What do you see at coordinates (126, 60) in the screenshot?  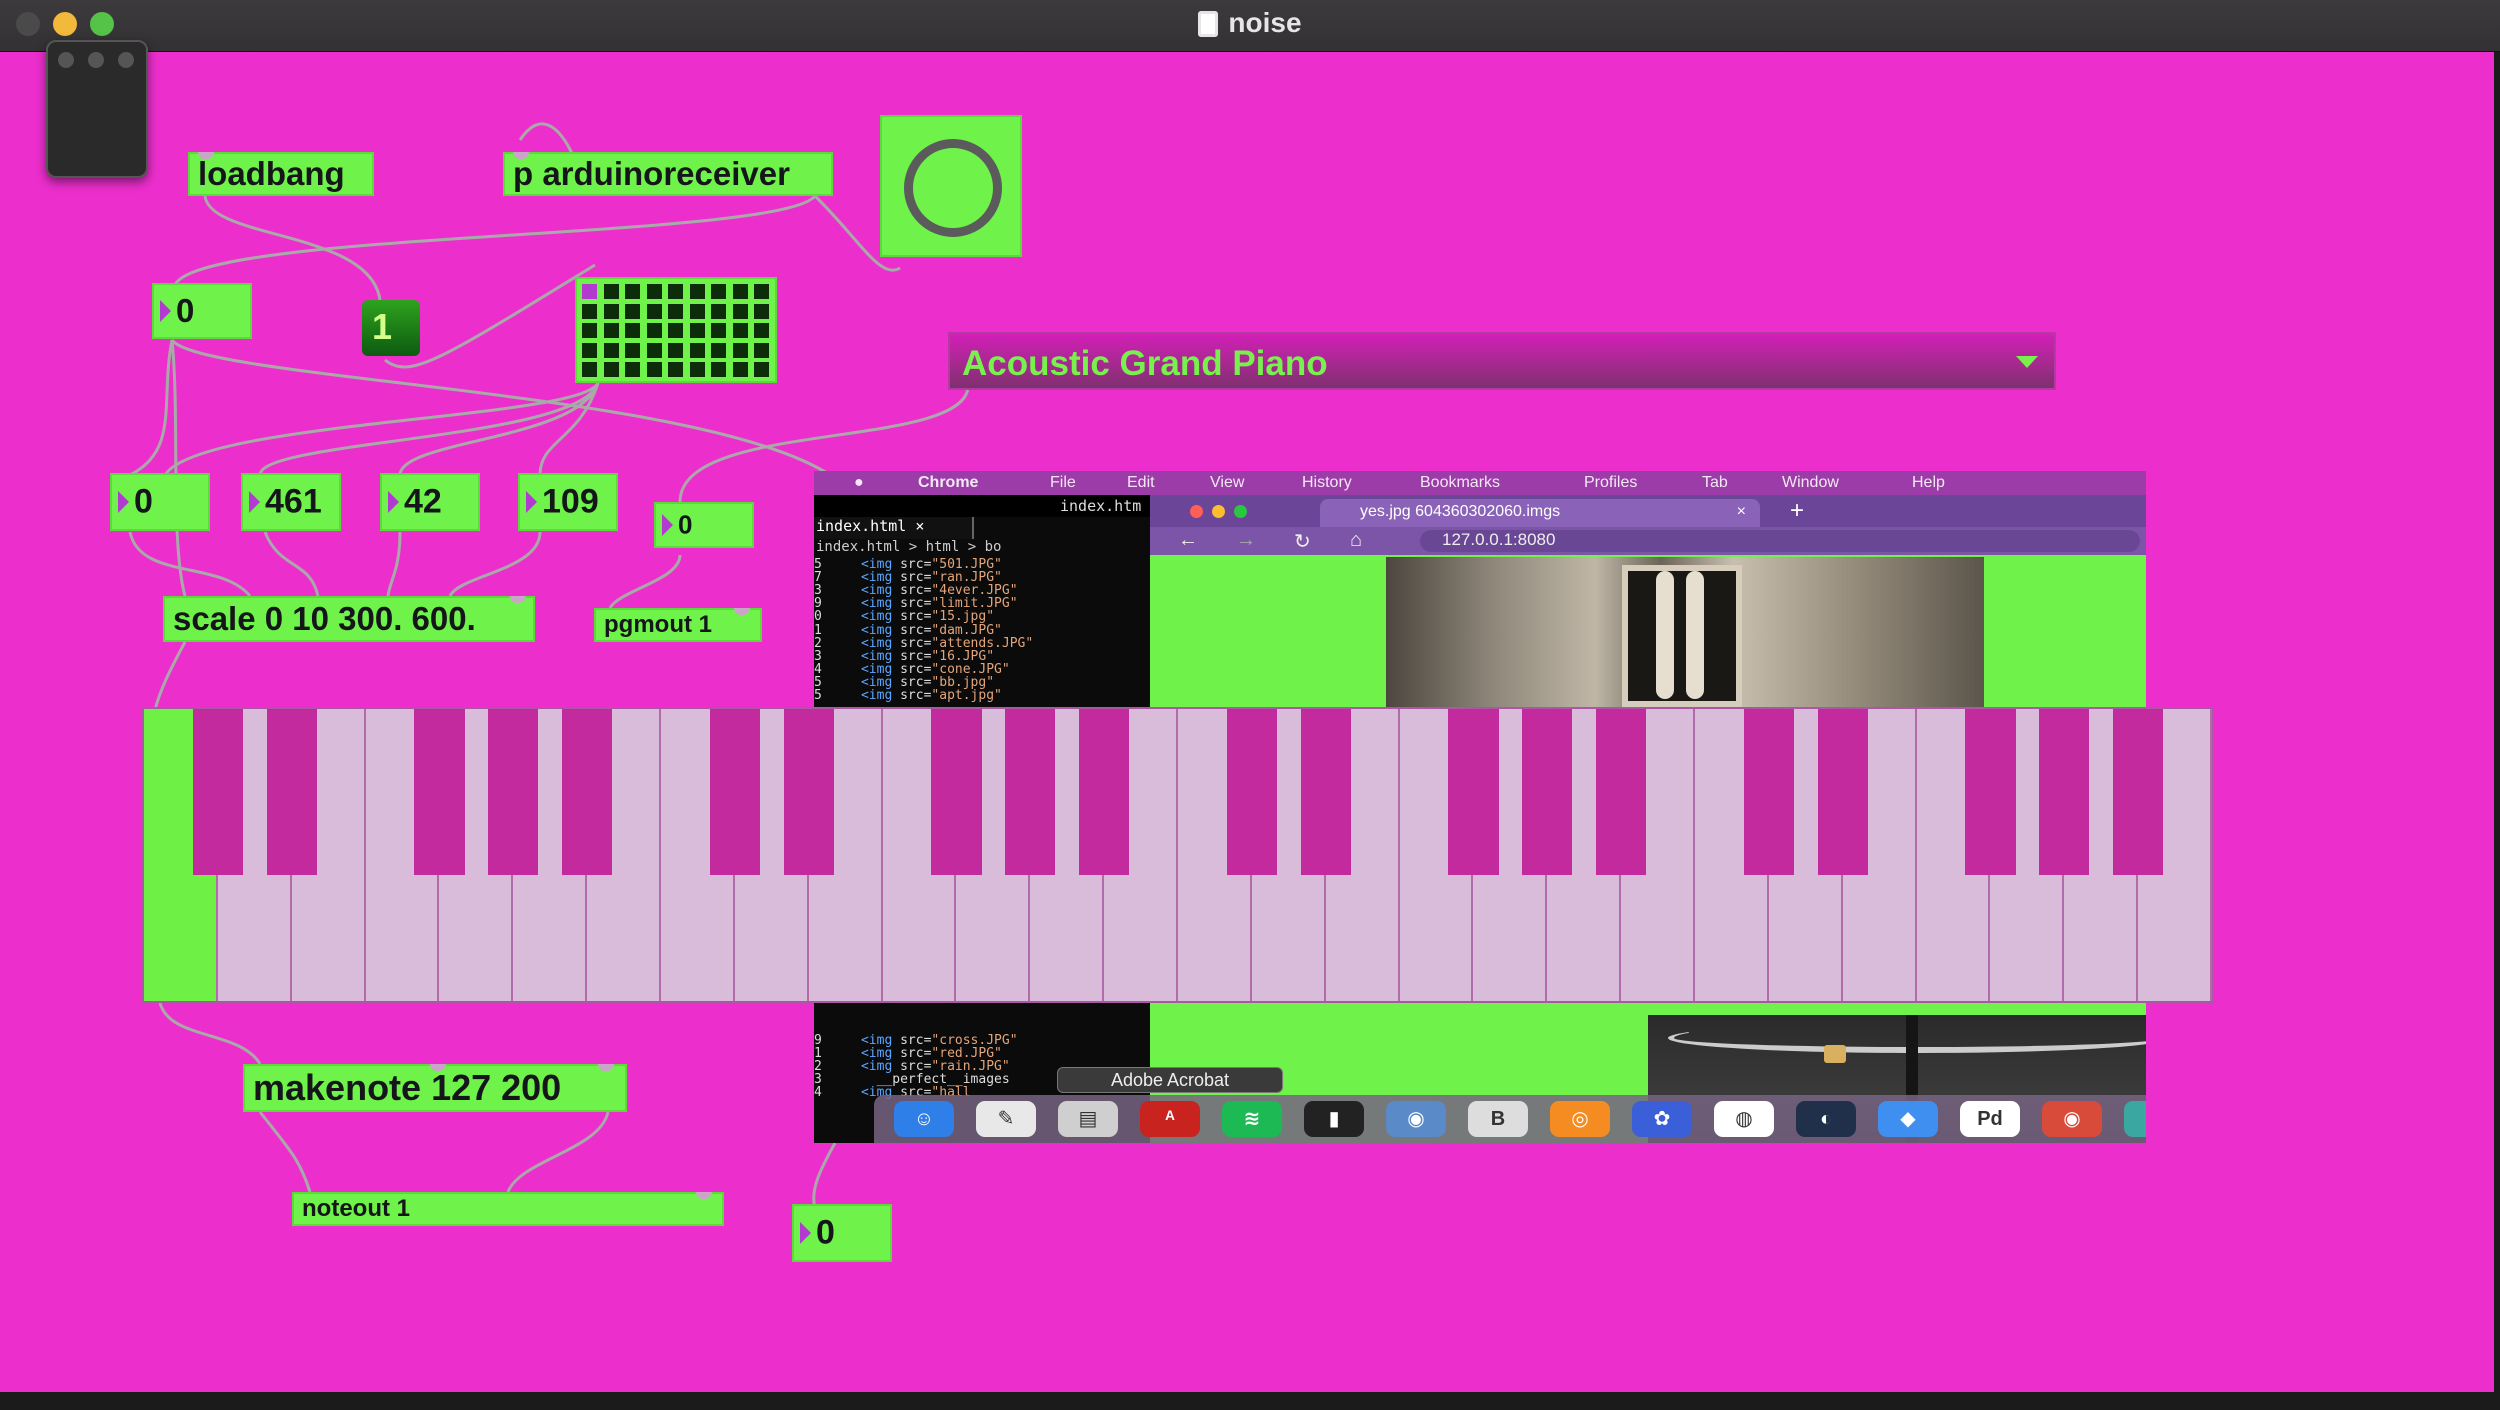 I see `mini-window-dot` at bounding box center [126, 60].